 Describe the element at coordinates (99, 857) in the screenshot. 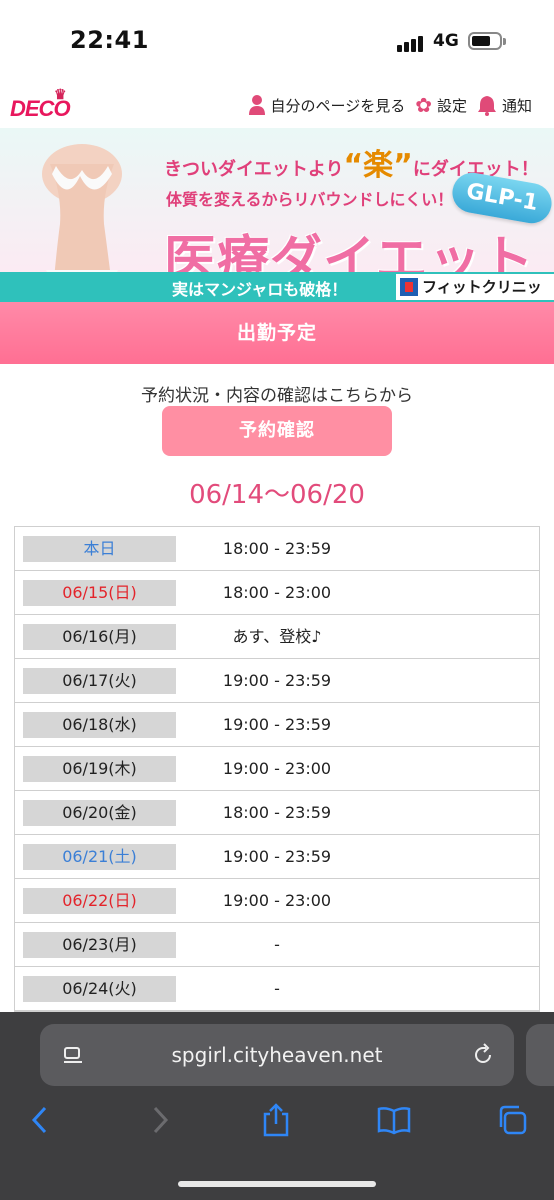

I see `schedule-day: 06/21(土)` at that location.